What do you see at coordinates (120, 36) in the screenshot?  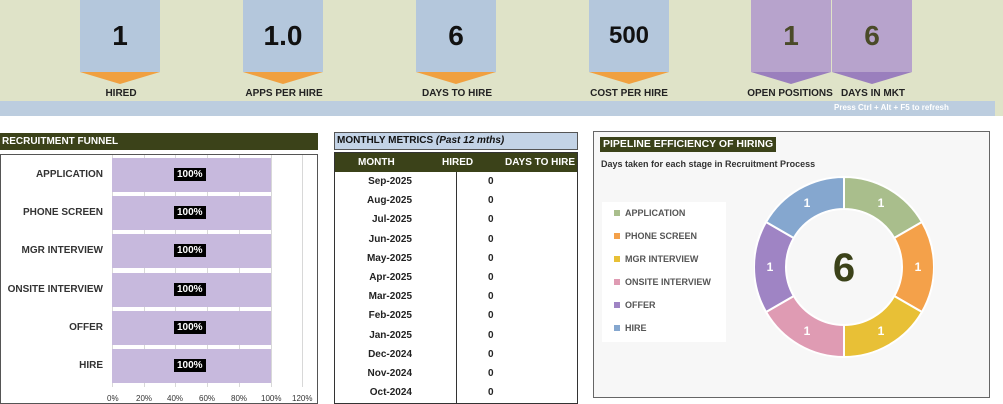 I see `kpi-hired-value: 1` at bounding box center [120, 36].